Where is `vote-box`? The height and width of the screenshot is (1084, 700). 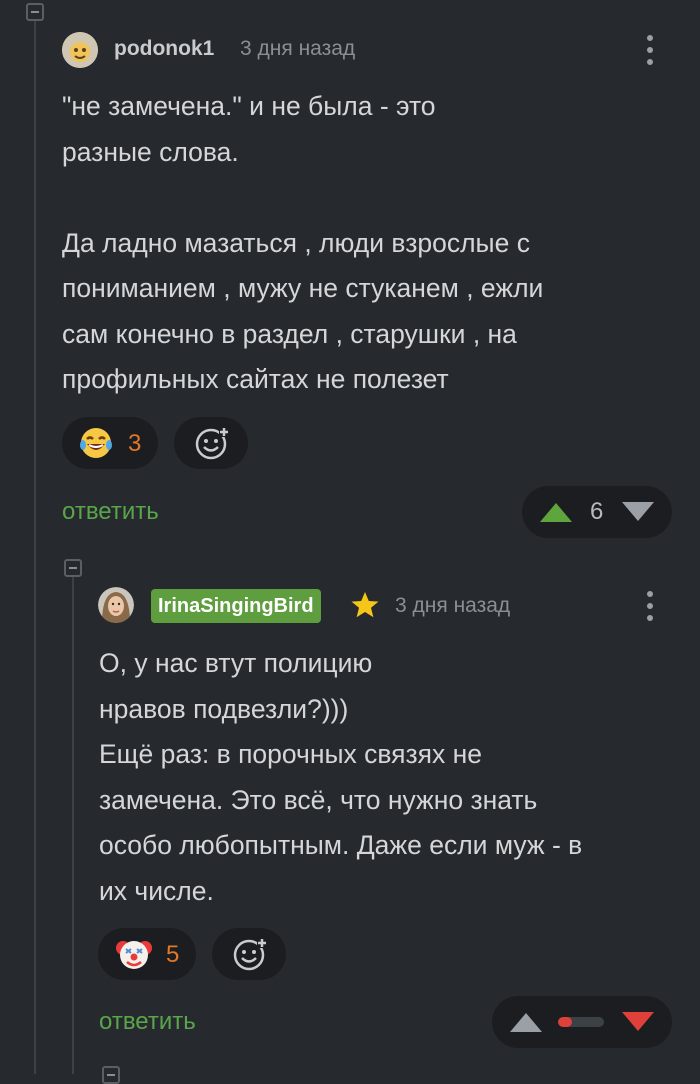
vote-box is located at coordinates (582, 1022).